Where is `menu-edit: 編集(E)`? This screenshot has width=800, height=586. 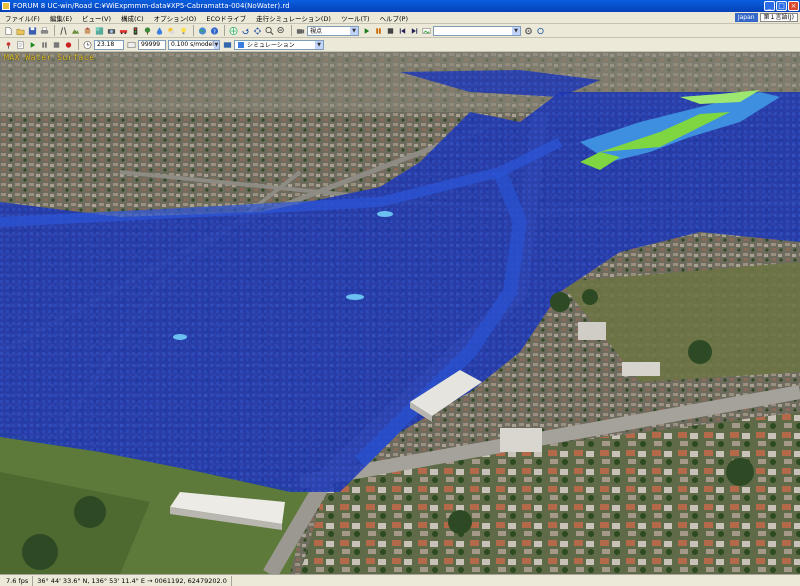 menu-edit: 編集(E) is located at coordinates (61, 18).